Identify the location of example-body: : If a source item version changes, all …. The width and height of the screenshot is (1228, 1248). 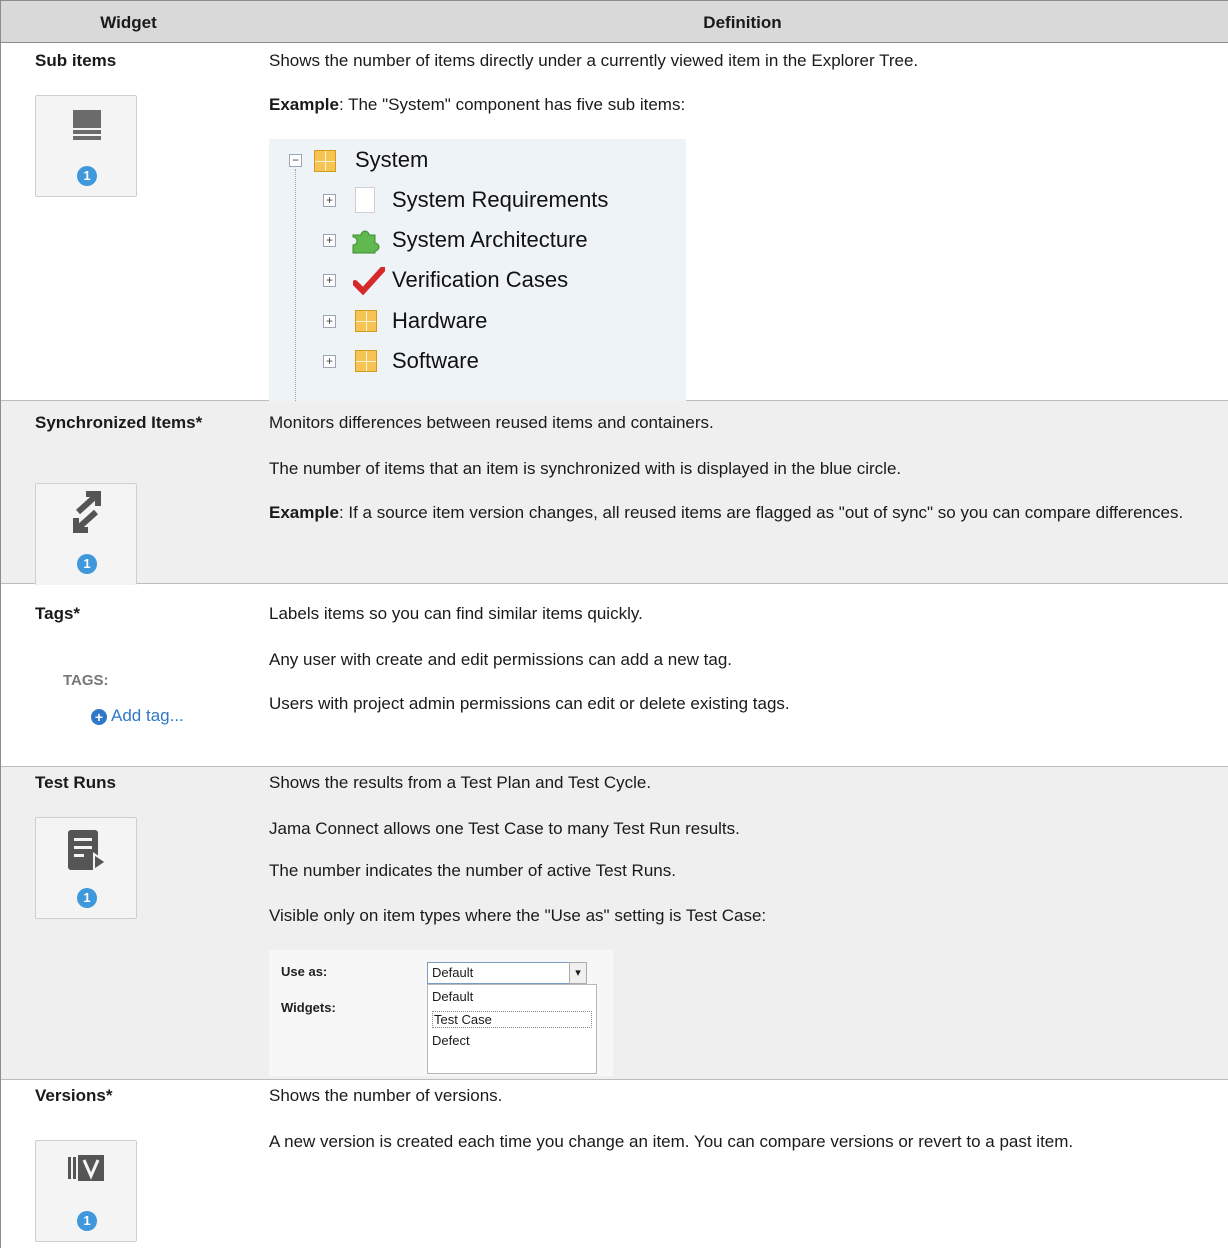
(761, 512).